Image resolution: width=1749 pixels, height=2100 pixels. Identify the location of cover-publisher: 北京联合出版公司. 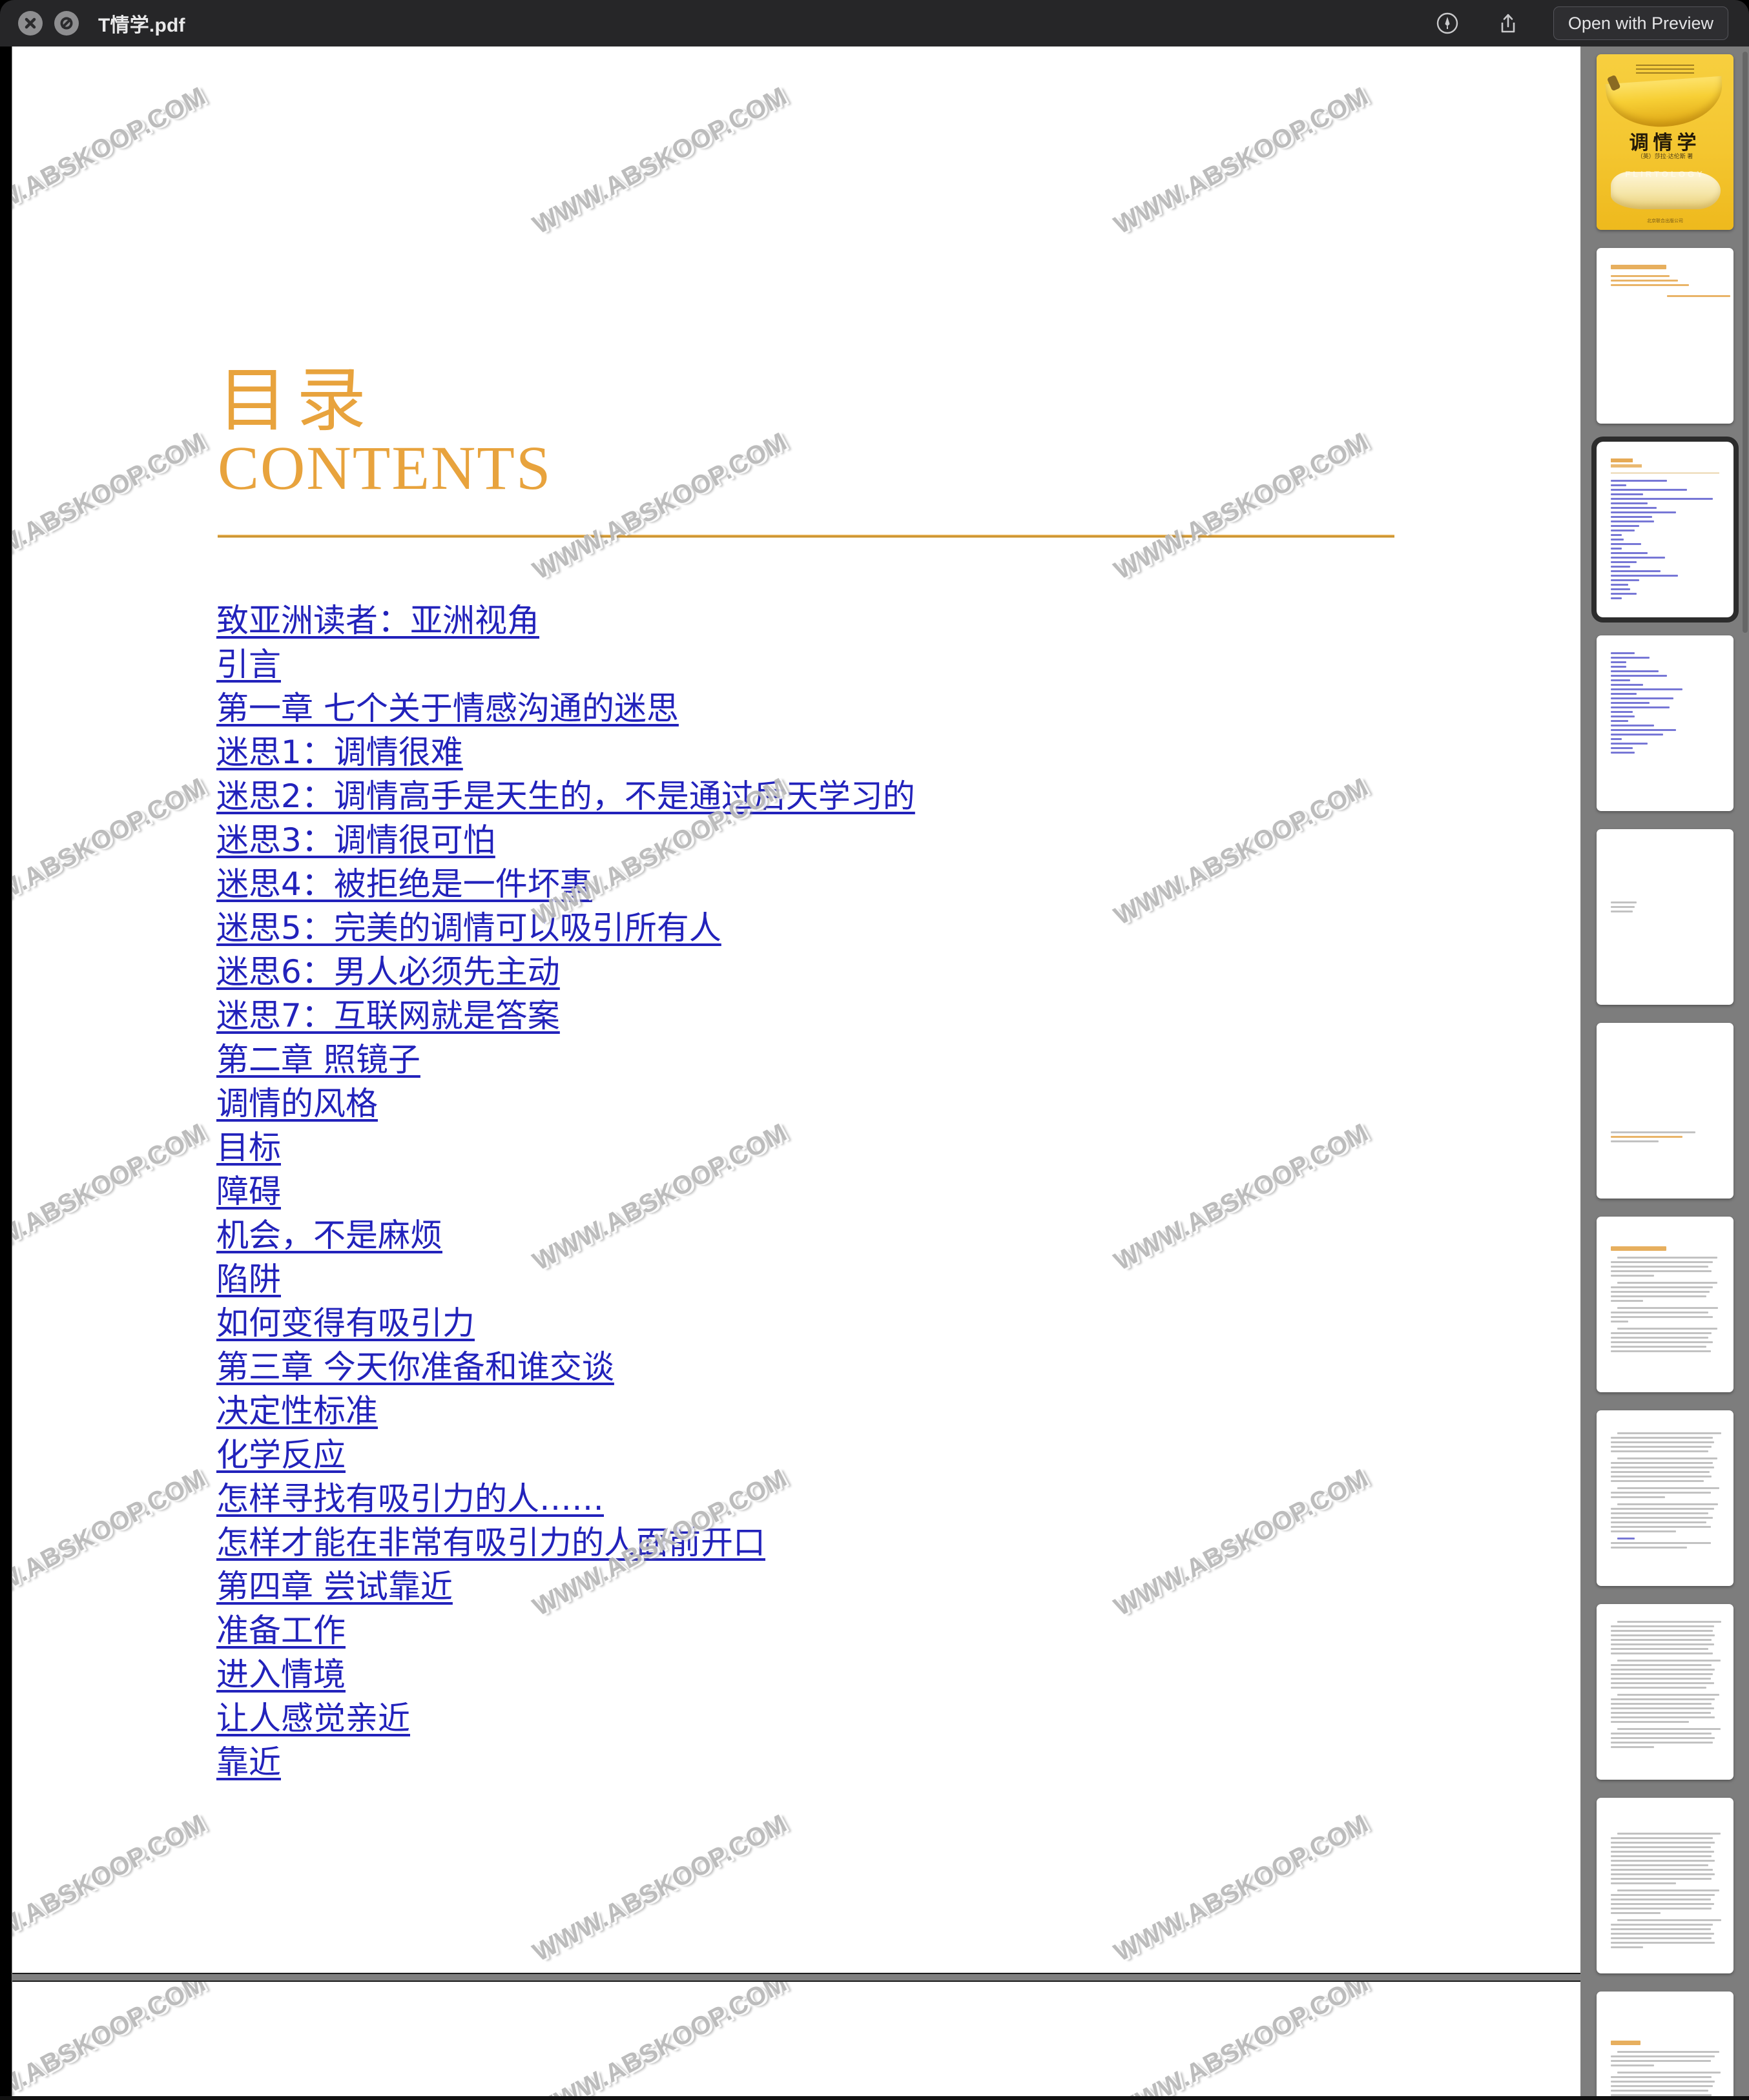
(1665, 221).